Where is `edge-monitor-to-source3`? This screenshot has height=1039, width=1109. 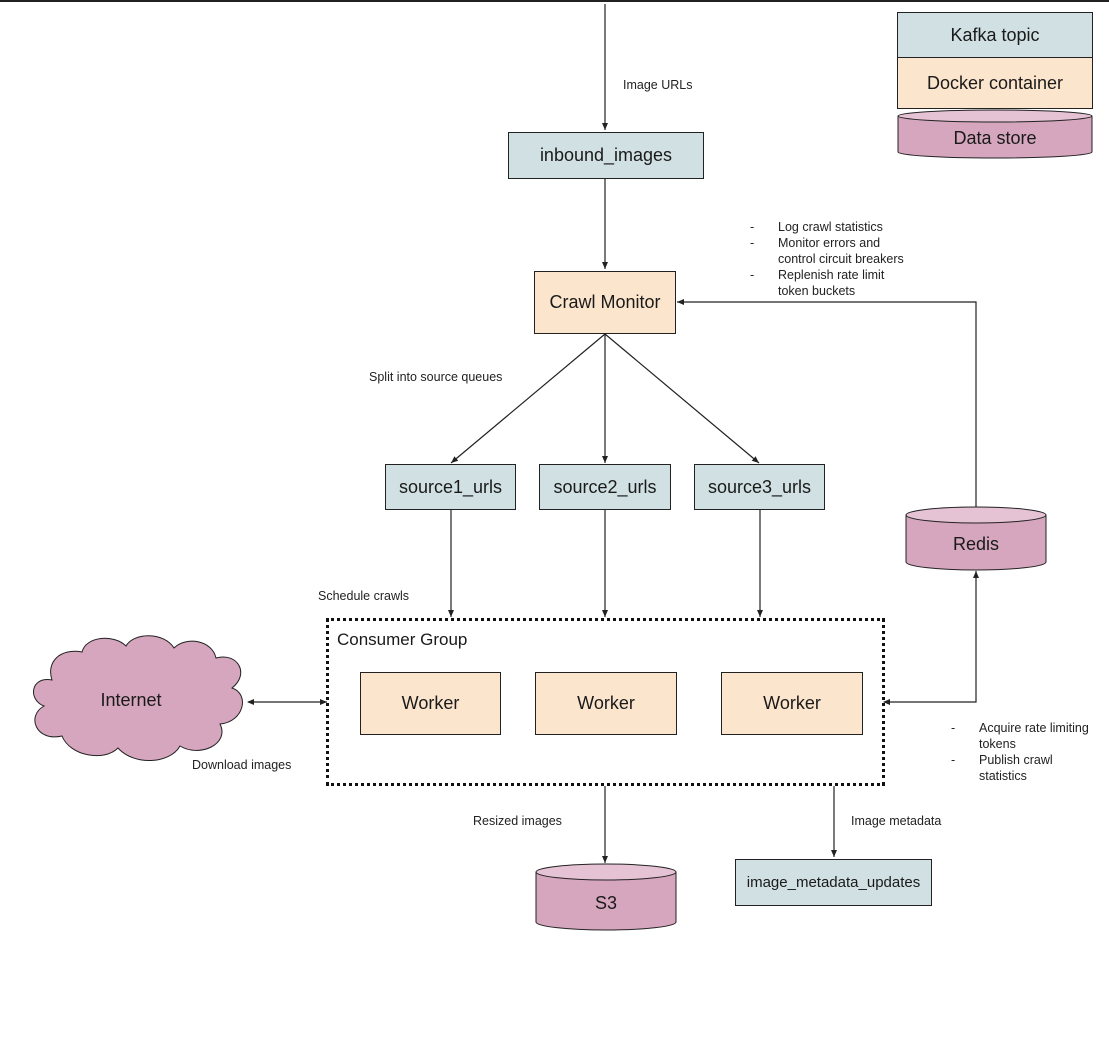
edge-monitor-to-source3 is located at coordinates (682, 398).